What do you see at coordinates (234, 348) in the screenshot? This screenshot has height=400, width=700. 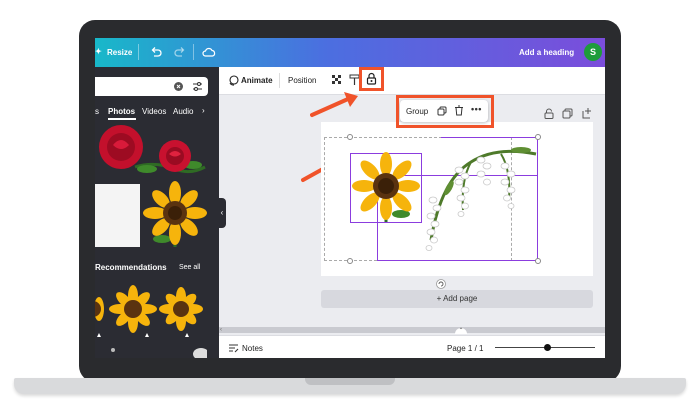 I see `notes-icon` at bounding box center [234, 348].